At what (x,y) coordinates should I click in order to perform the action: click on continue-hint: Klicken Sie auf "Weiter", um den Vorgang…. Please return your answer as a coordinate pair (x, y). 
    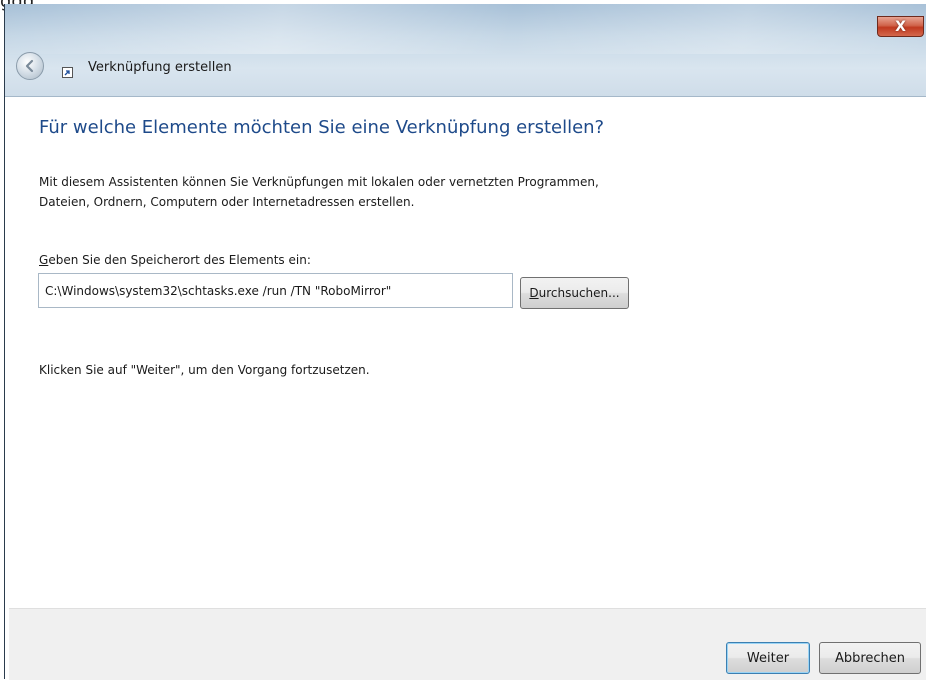
    Looking at the image, I should click on (204, 370).